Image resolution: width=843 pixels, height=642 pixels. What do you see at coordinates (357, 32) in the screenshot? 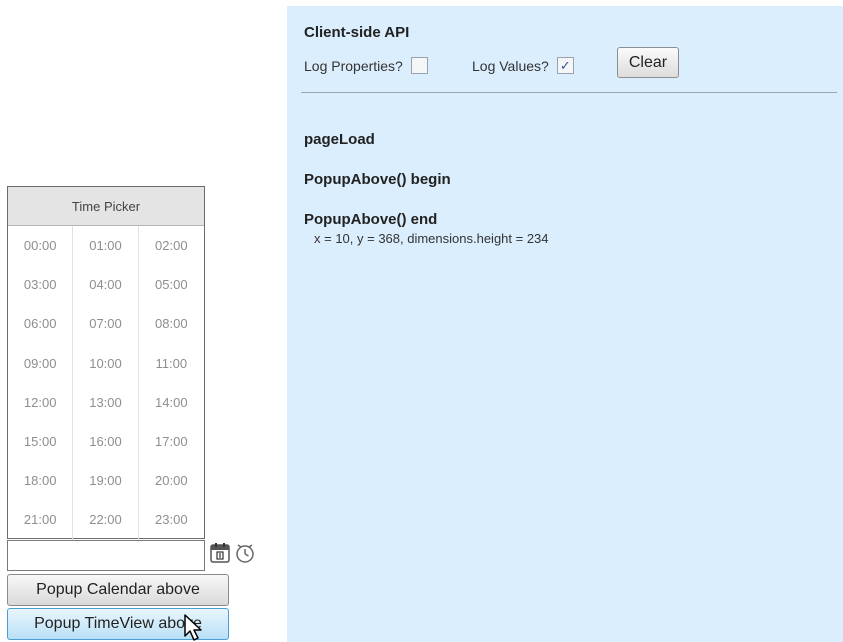
I see `console-title: Client-side API` at bounding box center [357, 32].